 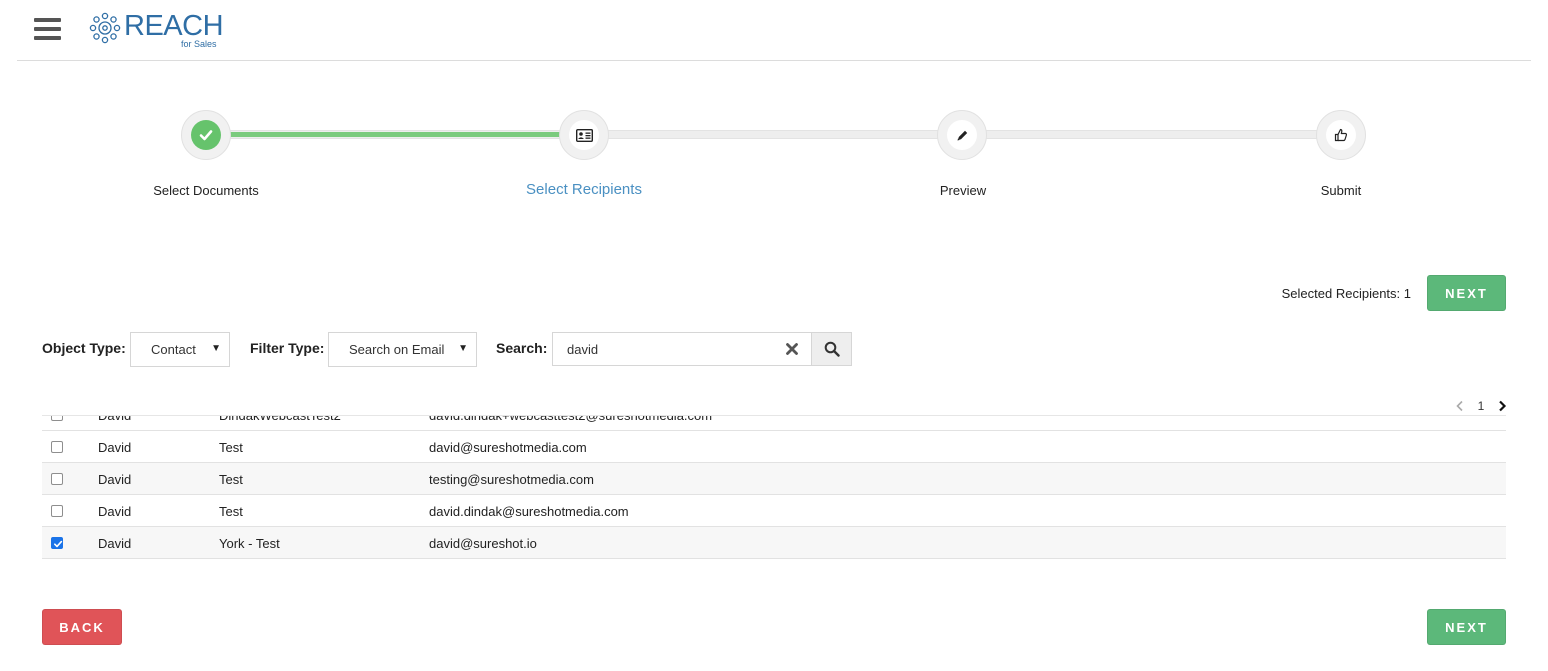 What do you see at coordinates (280, 419) in the screenshot?
I see `last-name-cell: DindakWebcastTest2` at bounding box center [280, 419].